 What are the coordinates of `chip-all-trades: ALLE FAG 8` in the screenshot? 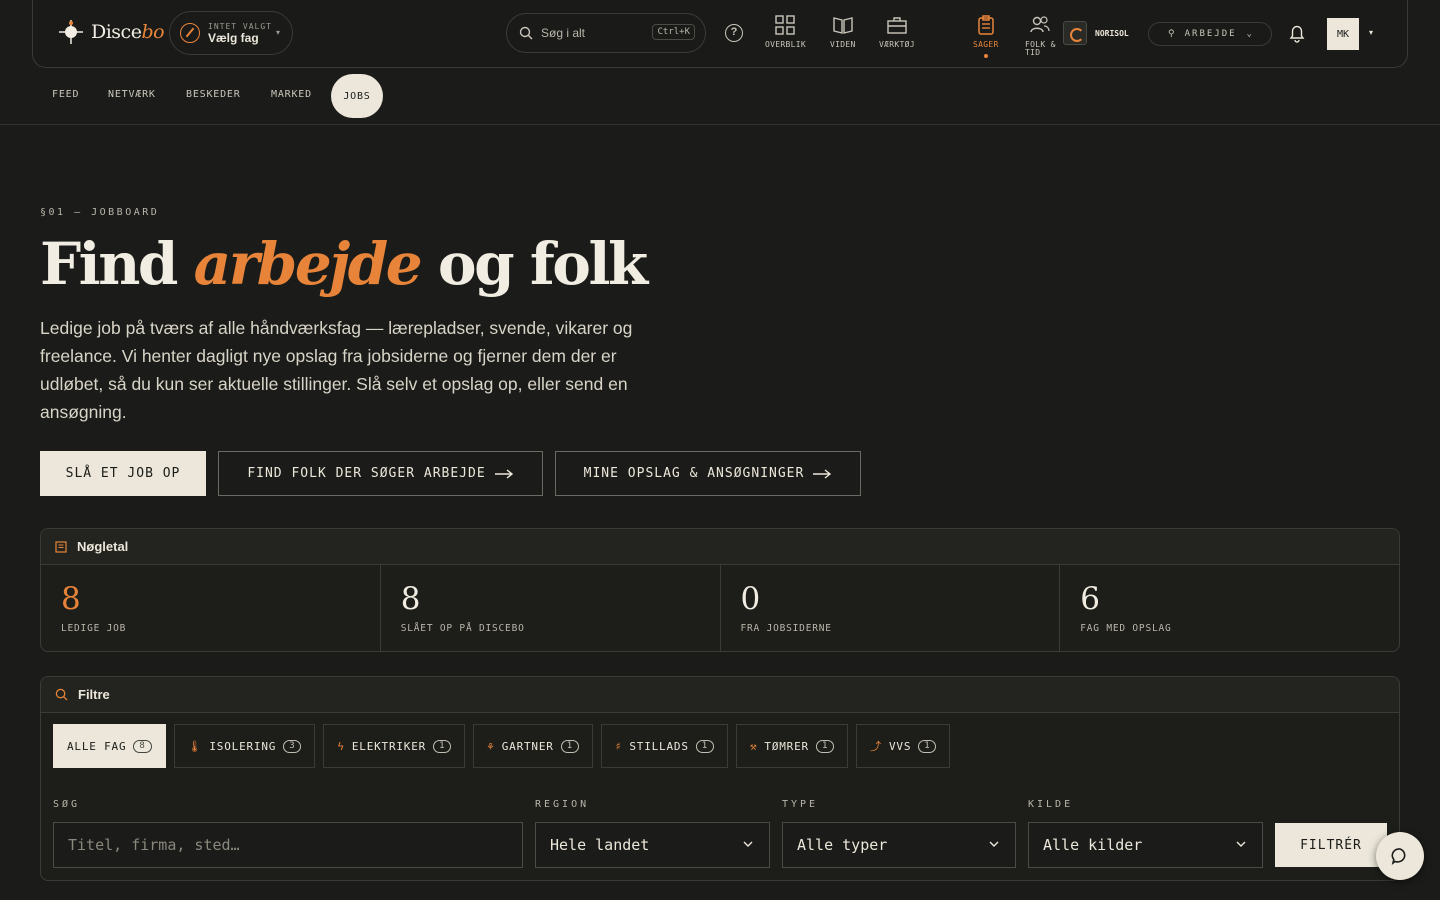 It's located at (109, 746).